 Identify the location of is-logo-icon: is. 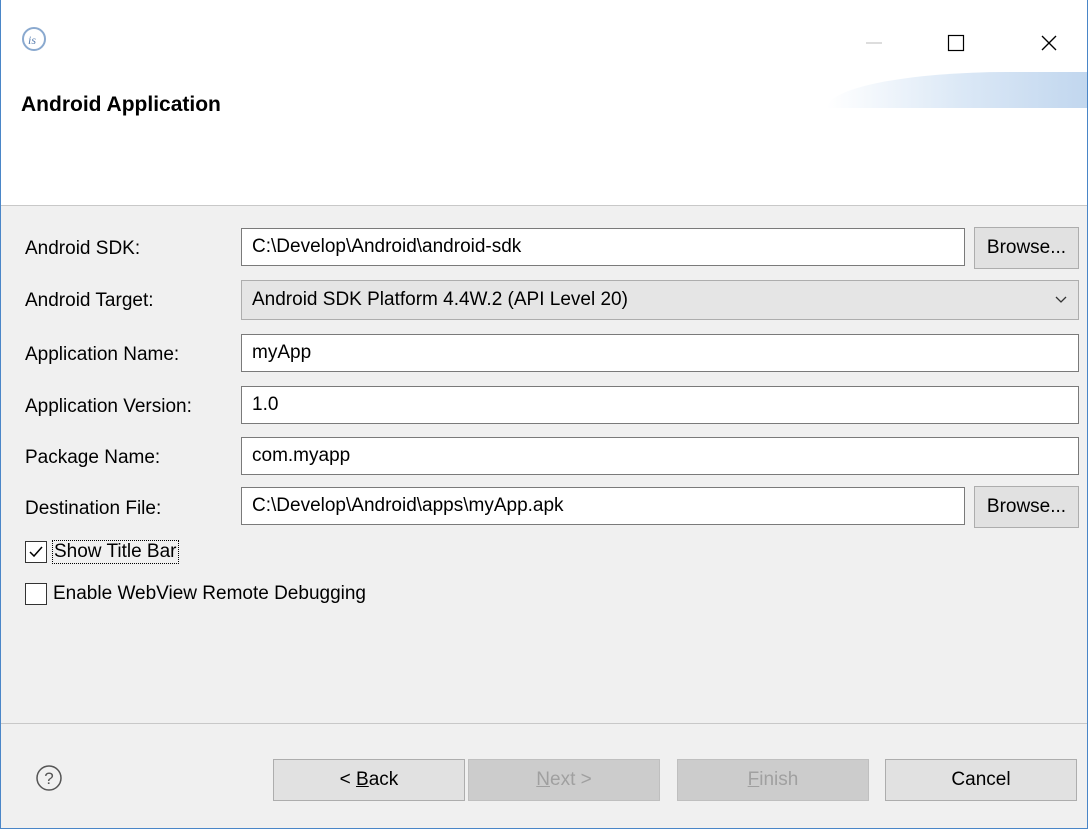
(34, 39).